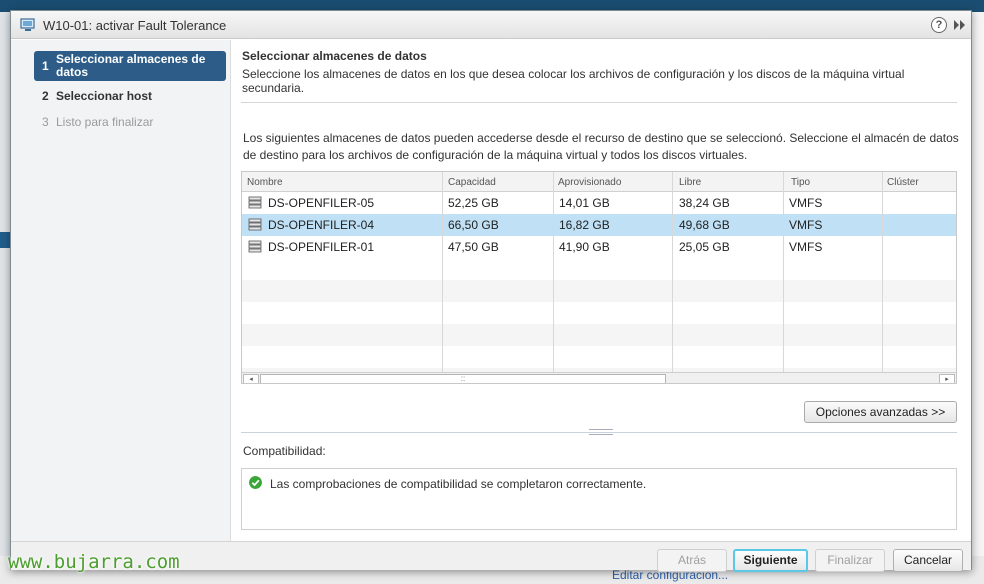  What do you see at coordinates (135, 25) in the screenshot?
I see `dialog-title: W10-01: activar Fault Tolerance` at bounding box center [135, 25].